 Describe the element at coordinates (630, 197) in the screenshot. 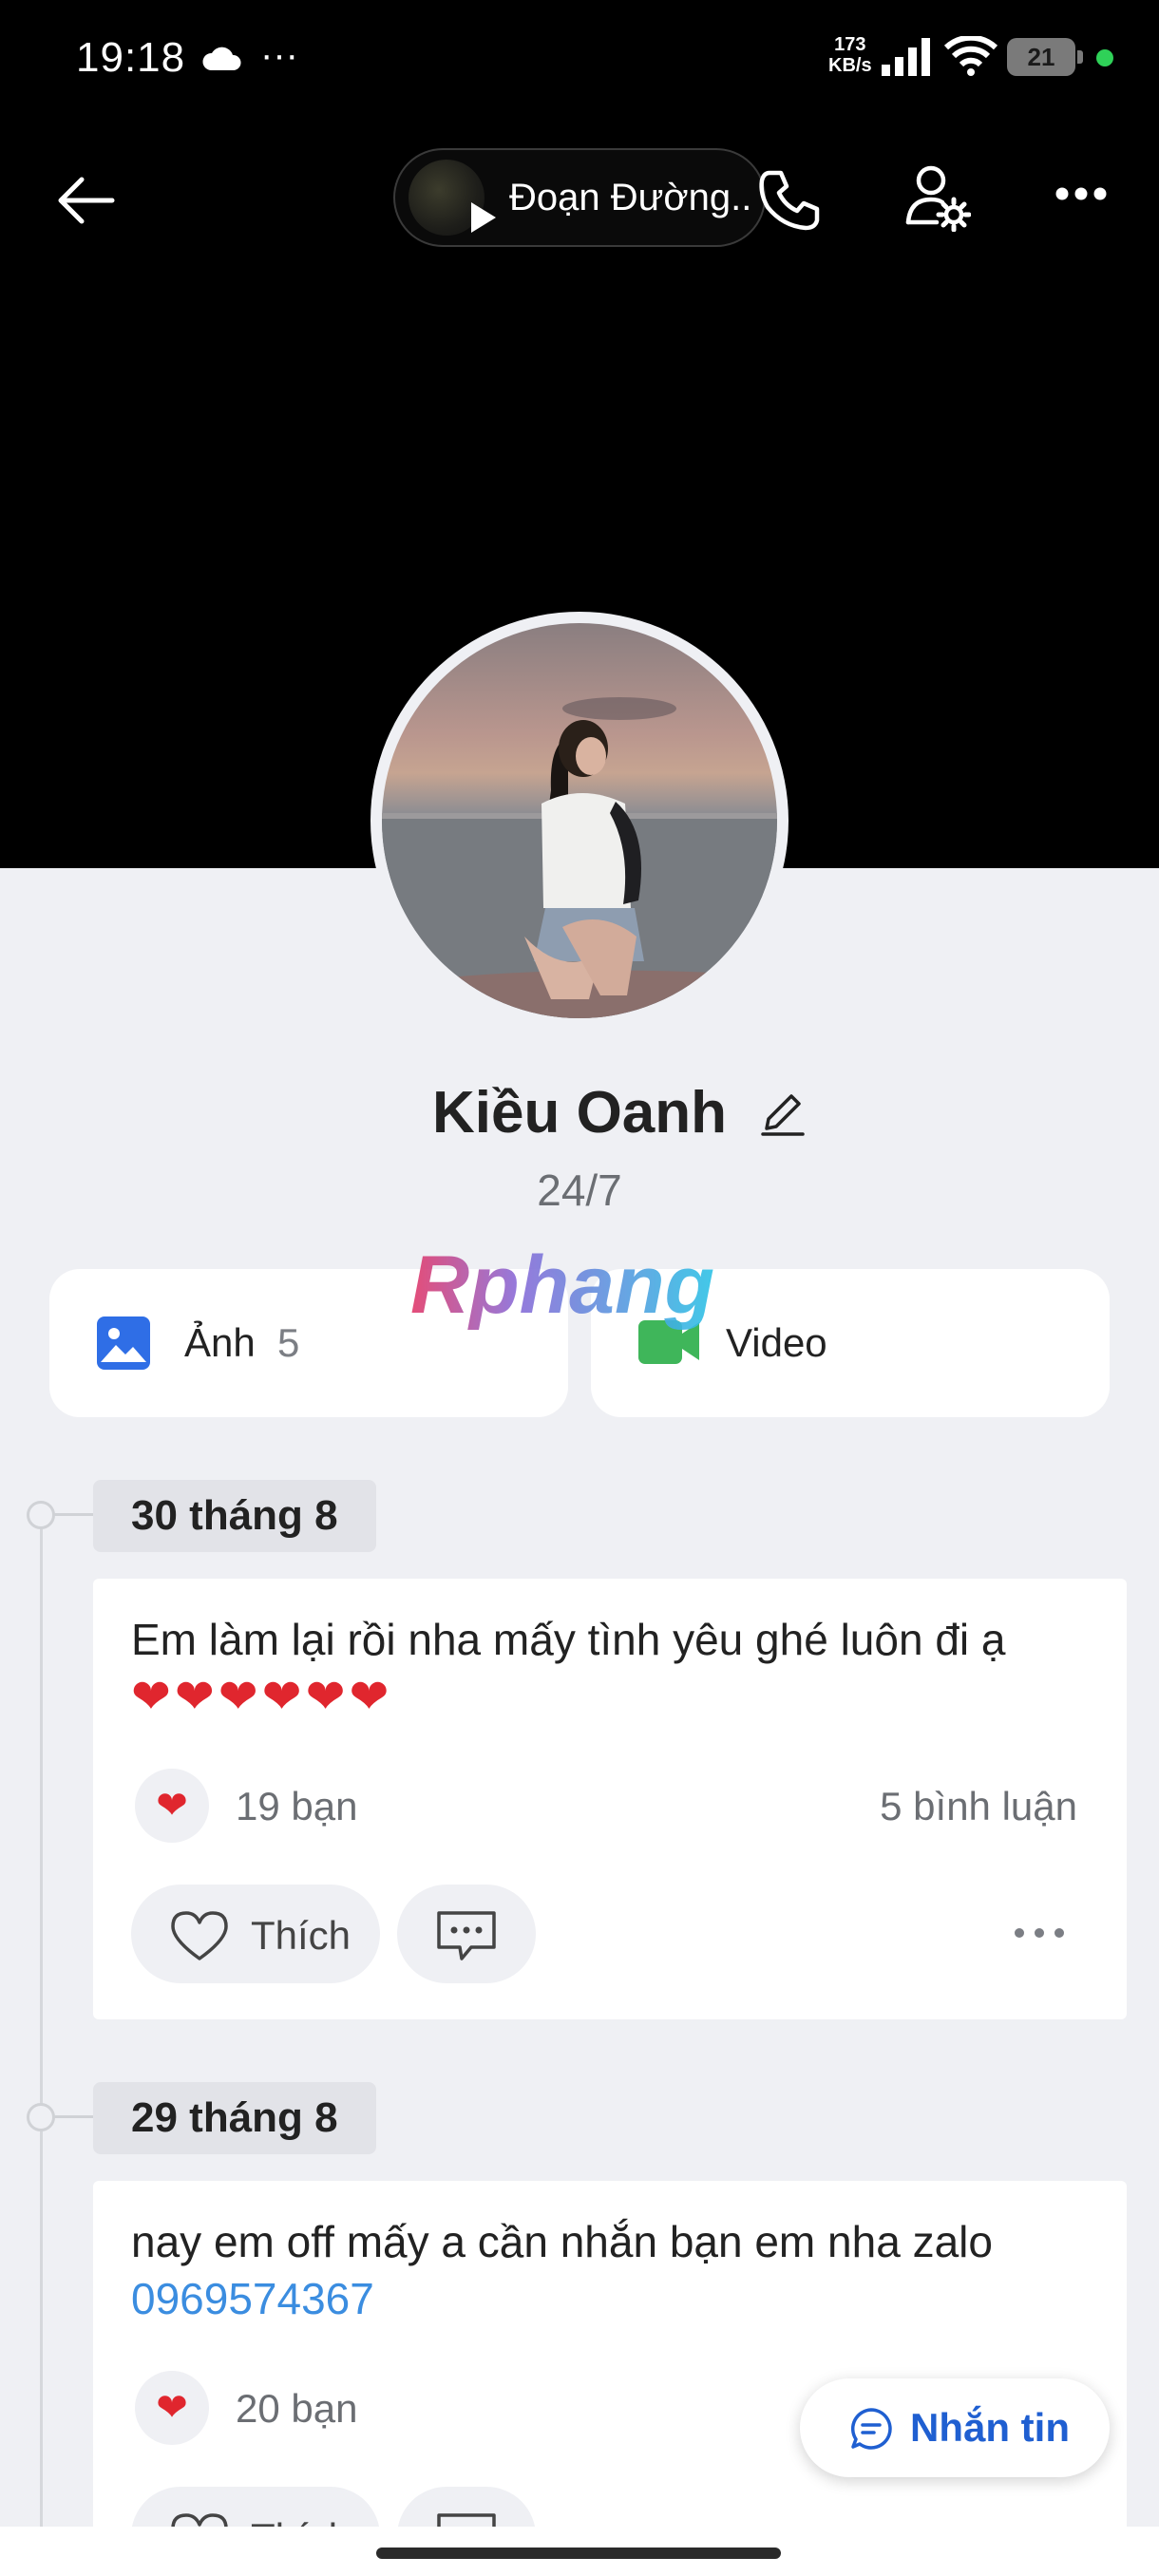

I see `music-title: Đoạn Đường..` at that location.